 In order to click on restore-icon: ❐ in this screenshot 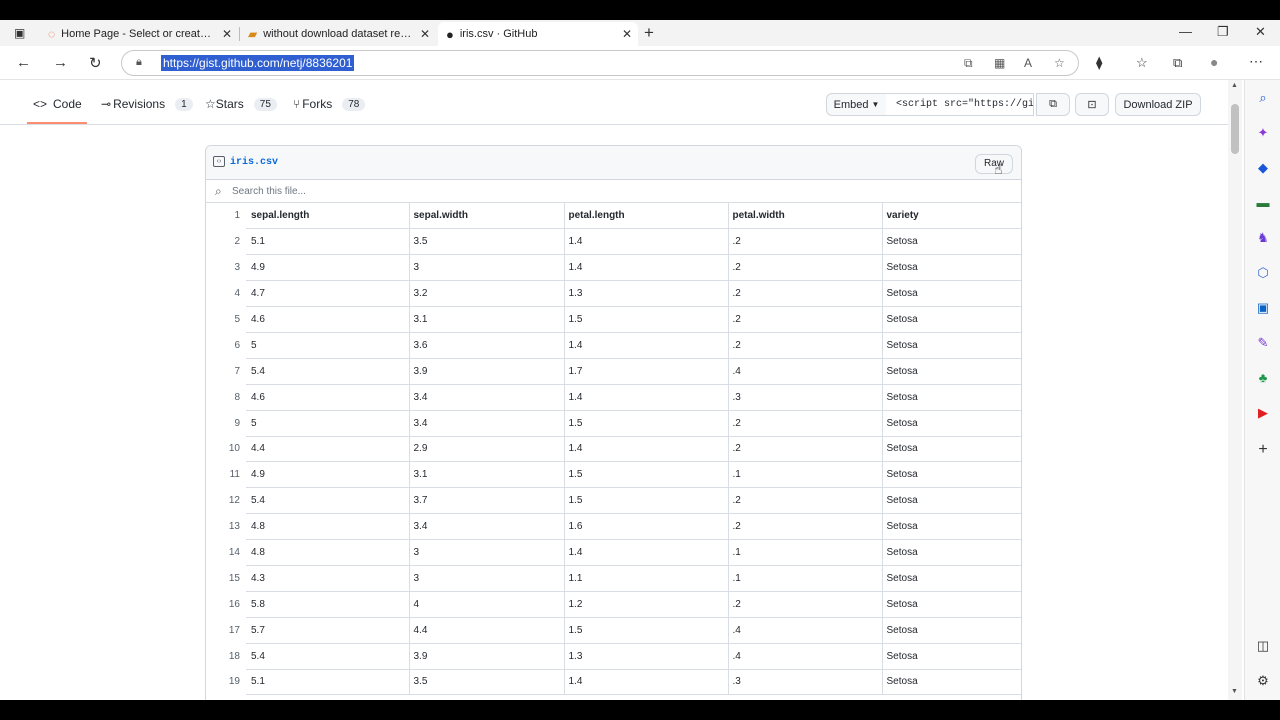, I will do `click(1223, 32)`.